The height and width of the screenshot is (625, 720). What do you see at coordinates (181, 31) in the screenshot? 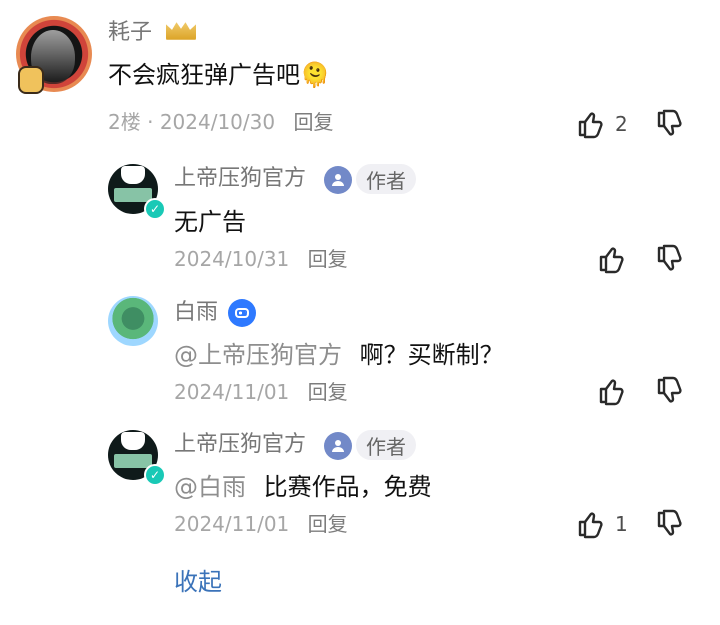
I see `crown-icon` at bounding box center [181, 31].